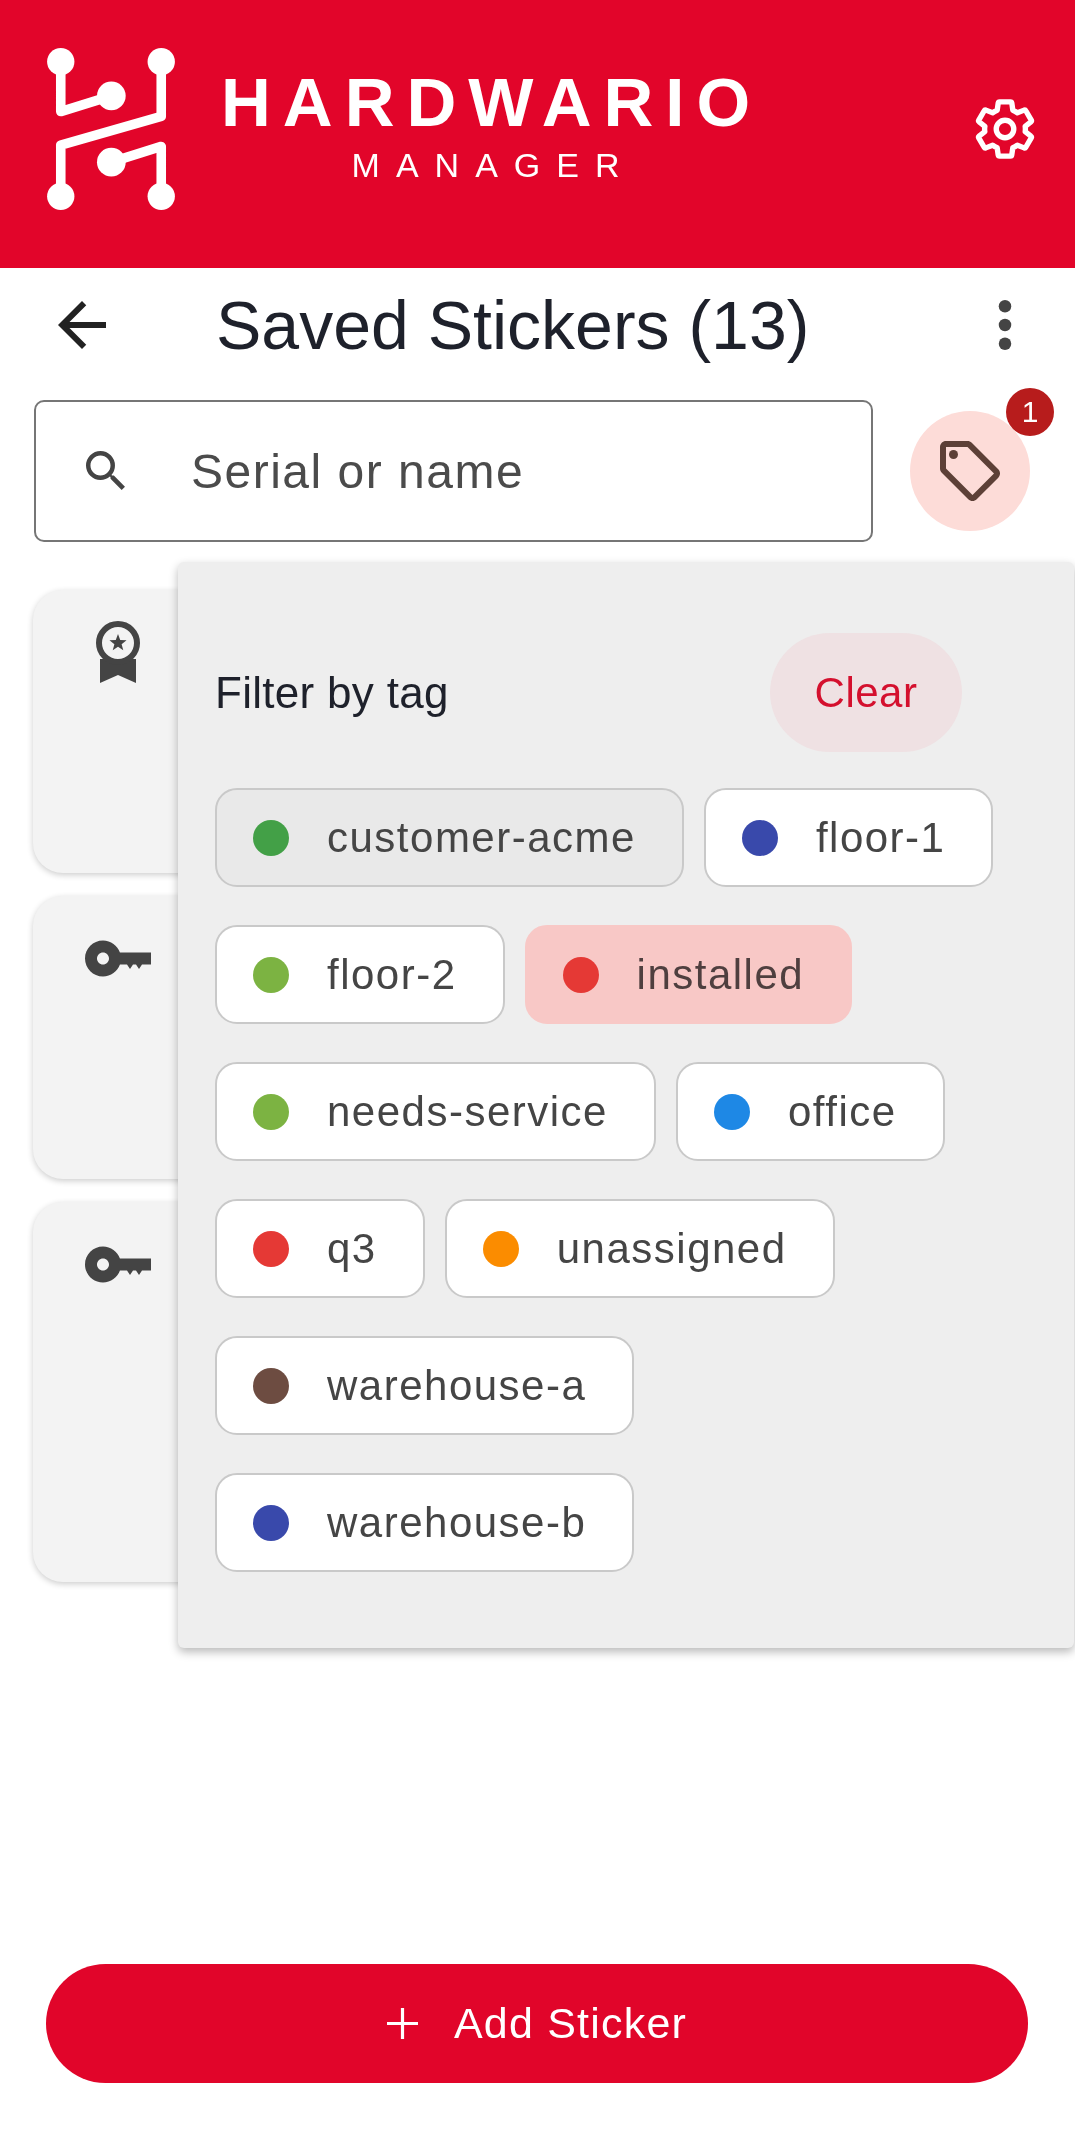  What do you see at coordinates (425, 1522) in the screenshot?
I see `tag-chip: warehouse-b` at bounding box center [425, 1522].